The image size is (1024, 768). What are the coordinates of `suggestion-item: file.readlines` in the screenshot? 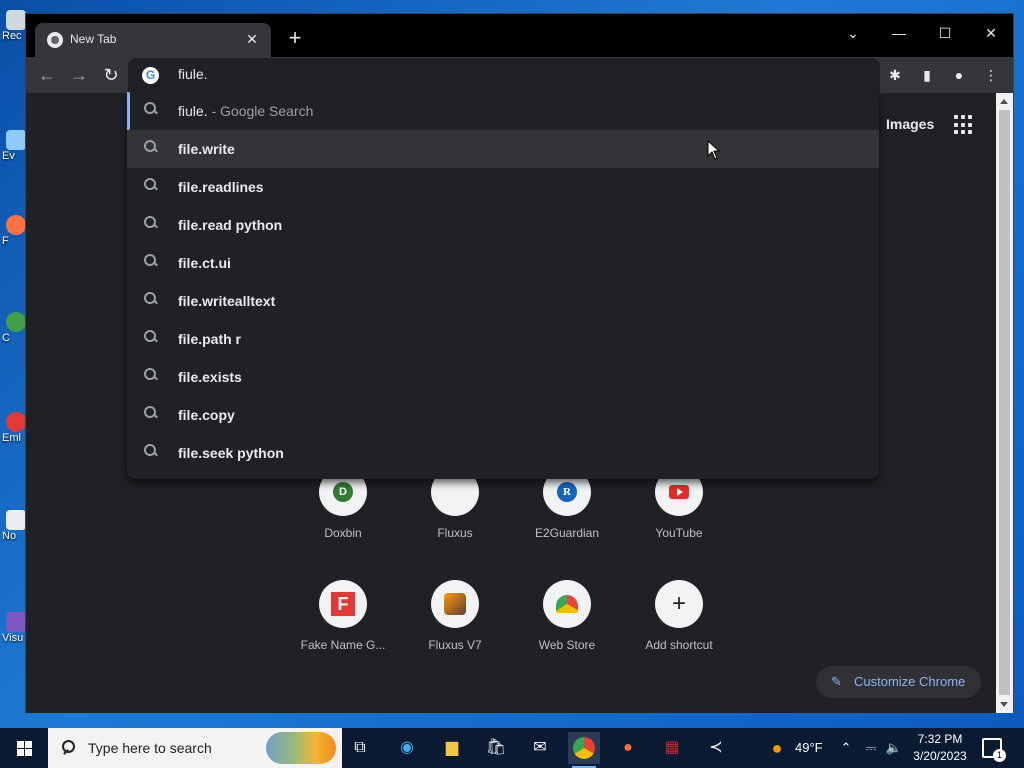 It's located at (503, 187).